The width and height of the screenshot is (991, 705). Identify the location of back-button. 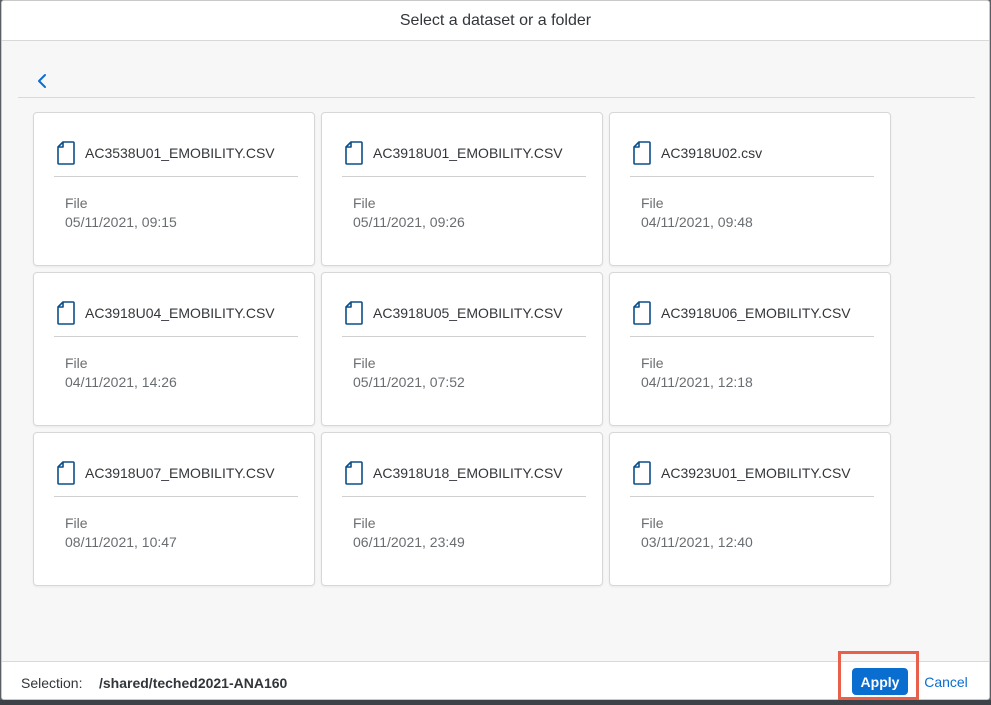
(42, 81).